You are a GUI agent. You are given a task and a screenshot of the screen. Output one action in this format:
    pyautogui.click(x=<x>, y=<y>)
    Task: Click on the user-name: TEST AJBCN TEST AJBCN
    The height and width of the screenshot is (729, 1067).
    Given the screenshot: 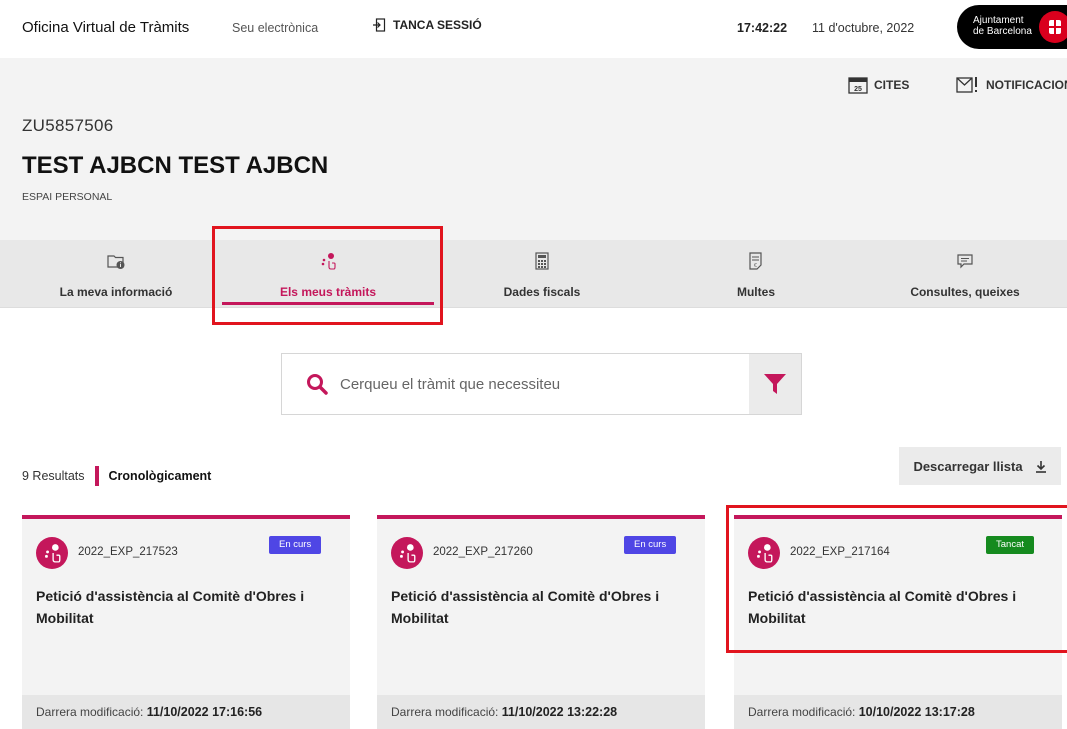 What is the action you would take?
    pyautogui.click(x=175, y=165)
    